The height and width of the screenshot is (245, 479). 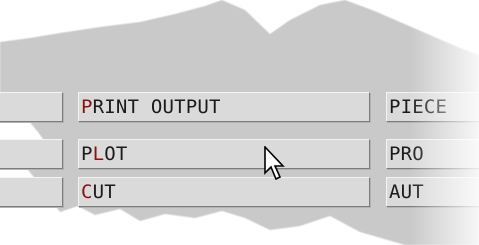 I want to click on aut-button: AUT, so click(x=432, y=192).